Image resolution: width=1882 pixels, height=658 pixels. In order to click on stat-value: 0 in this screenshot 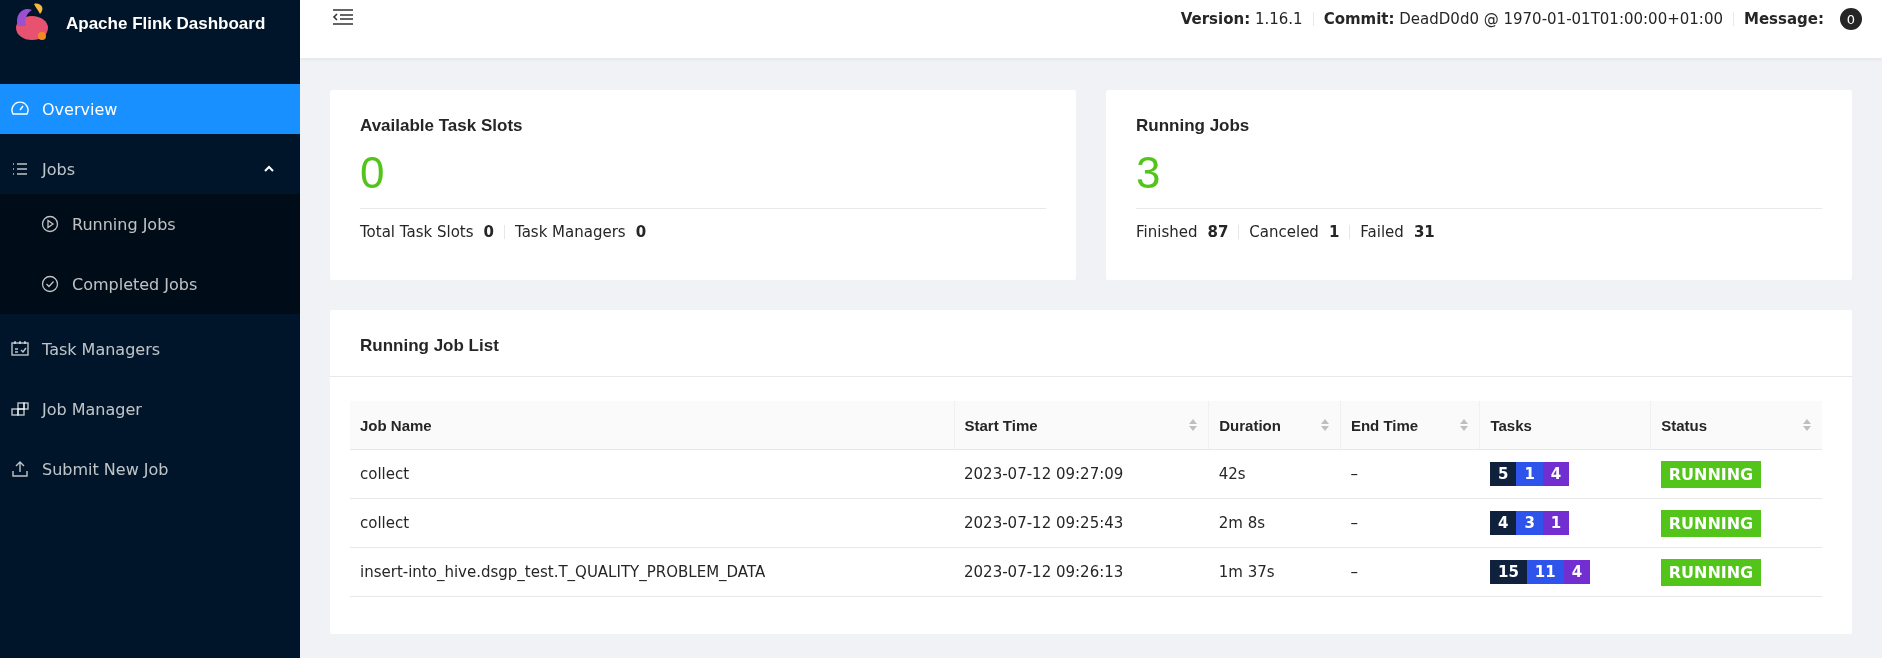, I will do `click(703, 172)`.